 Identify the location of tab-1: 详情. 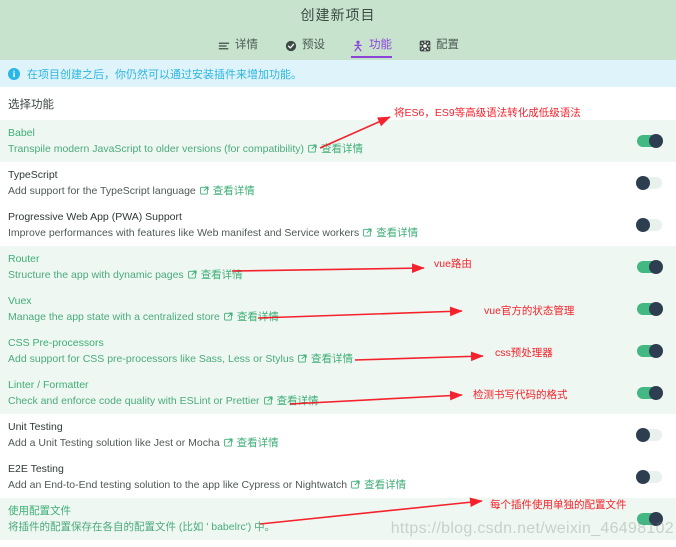
(237, 48).